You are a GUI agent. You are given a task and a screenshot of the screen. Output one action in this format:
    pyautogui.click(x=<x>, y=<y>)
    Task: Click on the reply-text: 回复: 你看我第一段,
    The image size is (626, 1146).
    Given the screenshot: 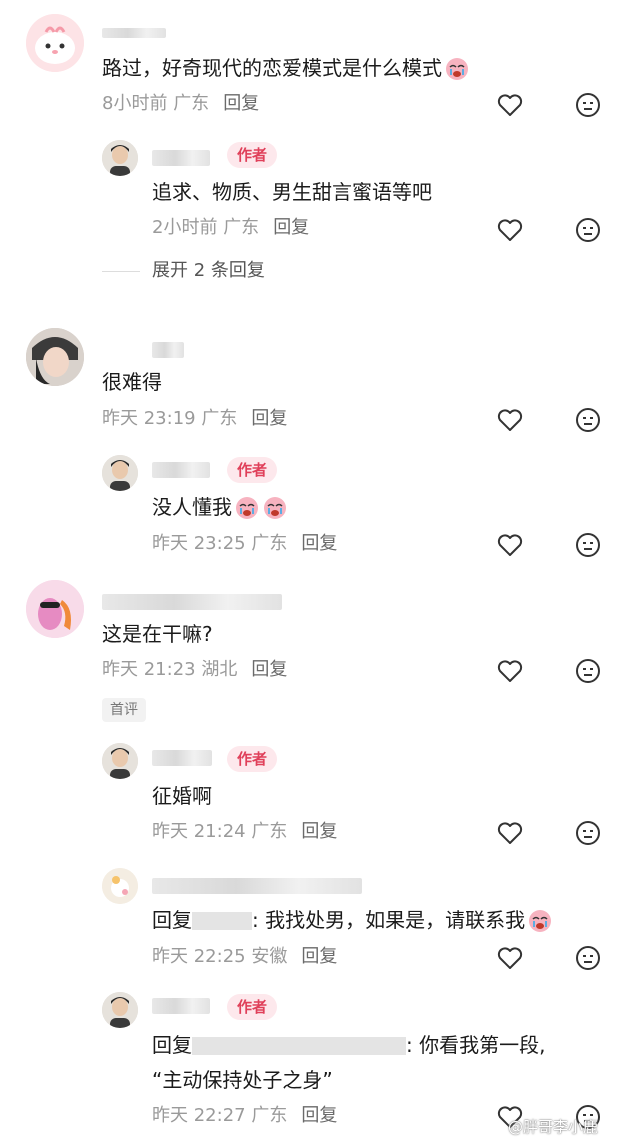 What is the action you would take?
    pyautogui.click(x=349, y=1045)
    